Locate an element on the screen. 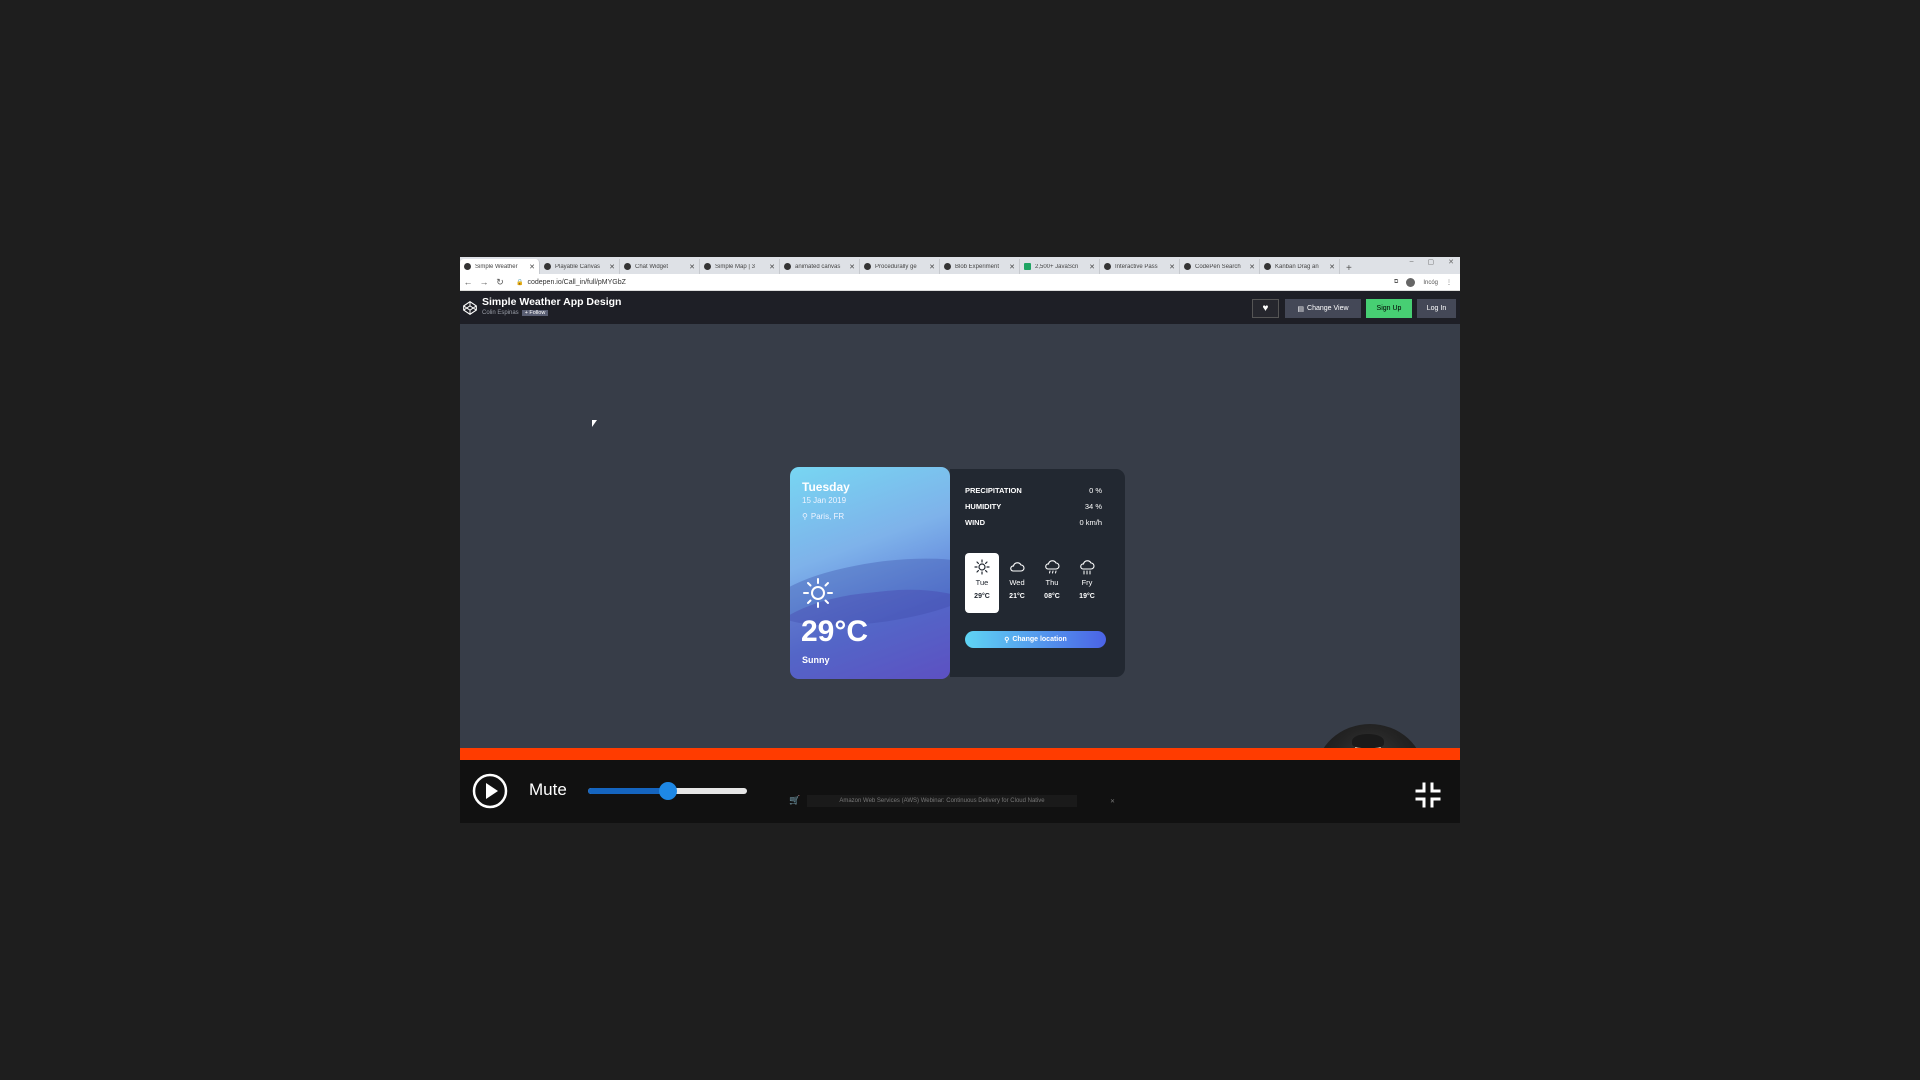 The height and width of the screenshot is (1080, 1920). weather-description: Sunny is located at coordinates (816, 660).